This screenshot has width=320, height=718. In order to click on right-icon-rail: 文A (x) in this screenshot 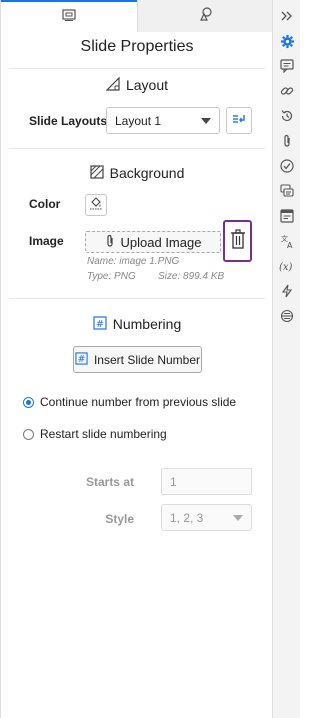, I will do `click(286, 359)`.